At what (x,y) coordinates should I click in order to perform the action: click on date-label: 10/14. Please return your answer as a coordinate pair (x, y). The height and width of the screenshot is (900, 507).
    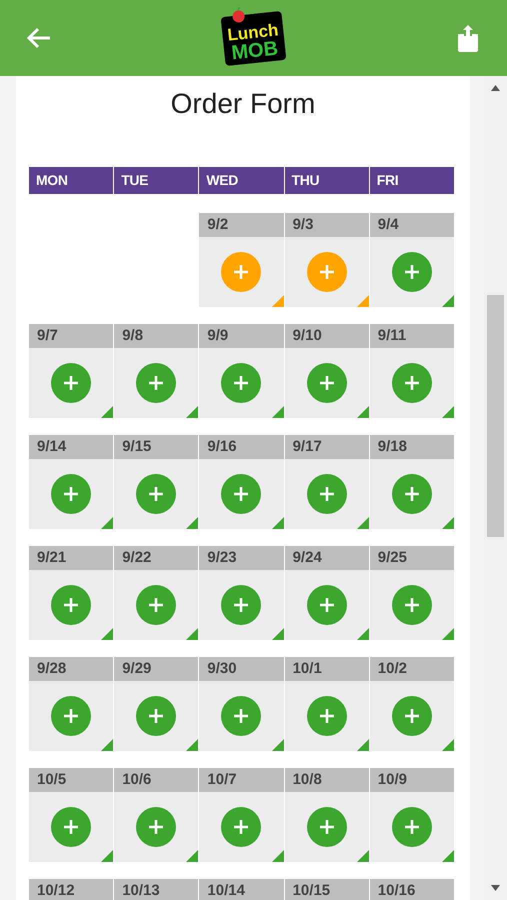
    Looking at the image, I should click on (241, 889).